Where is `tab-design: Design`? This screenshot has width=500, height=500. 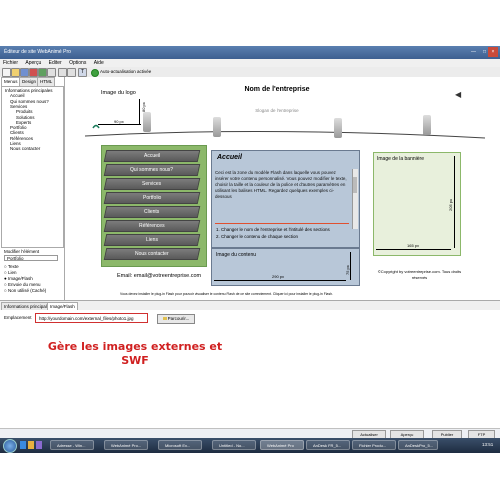
tab-design: Design is located at coordinates (29, 81).